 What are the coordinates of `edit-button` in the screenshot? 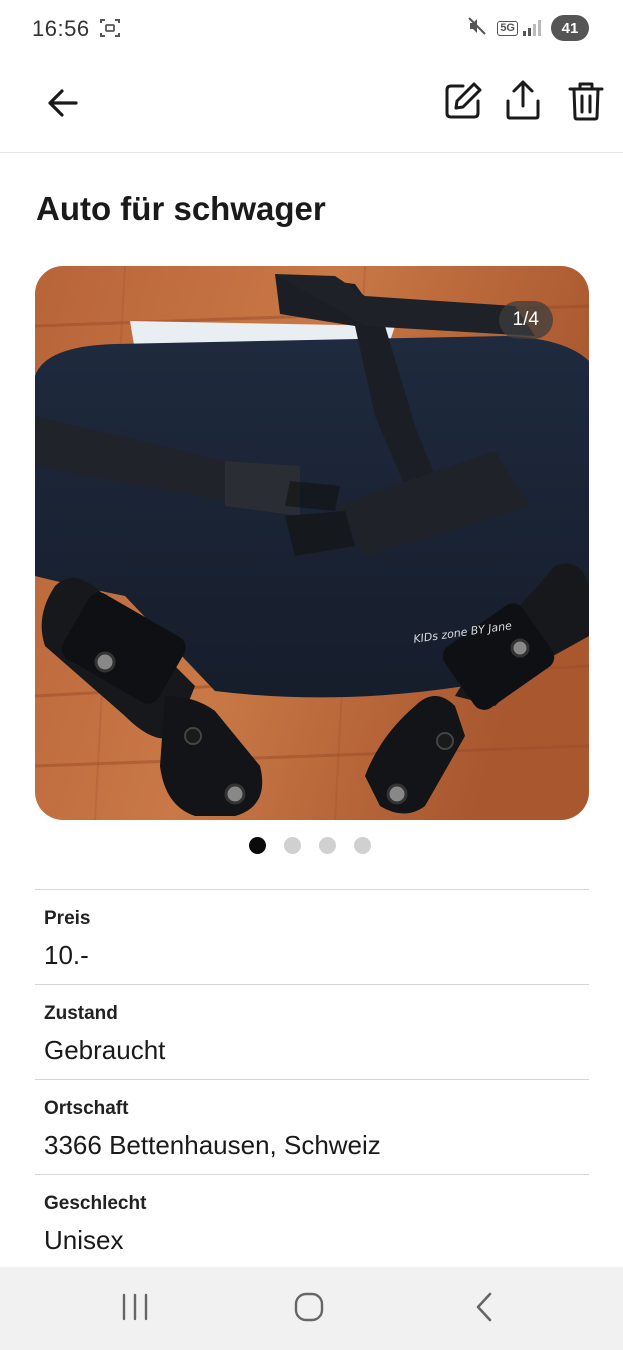 It's located at (463, 101).